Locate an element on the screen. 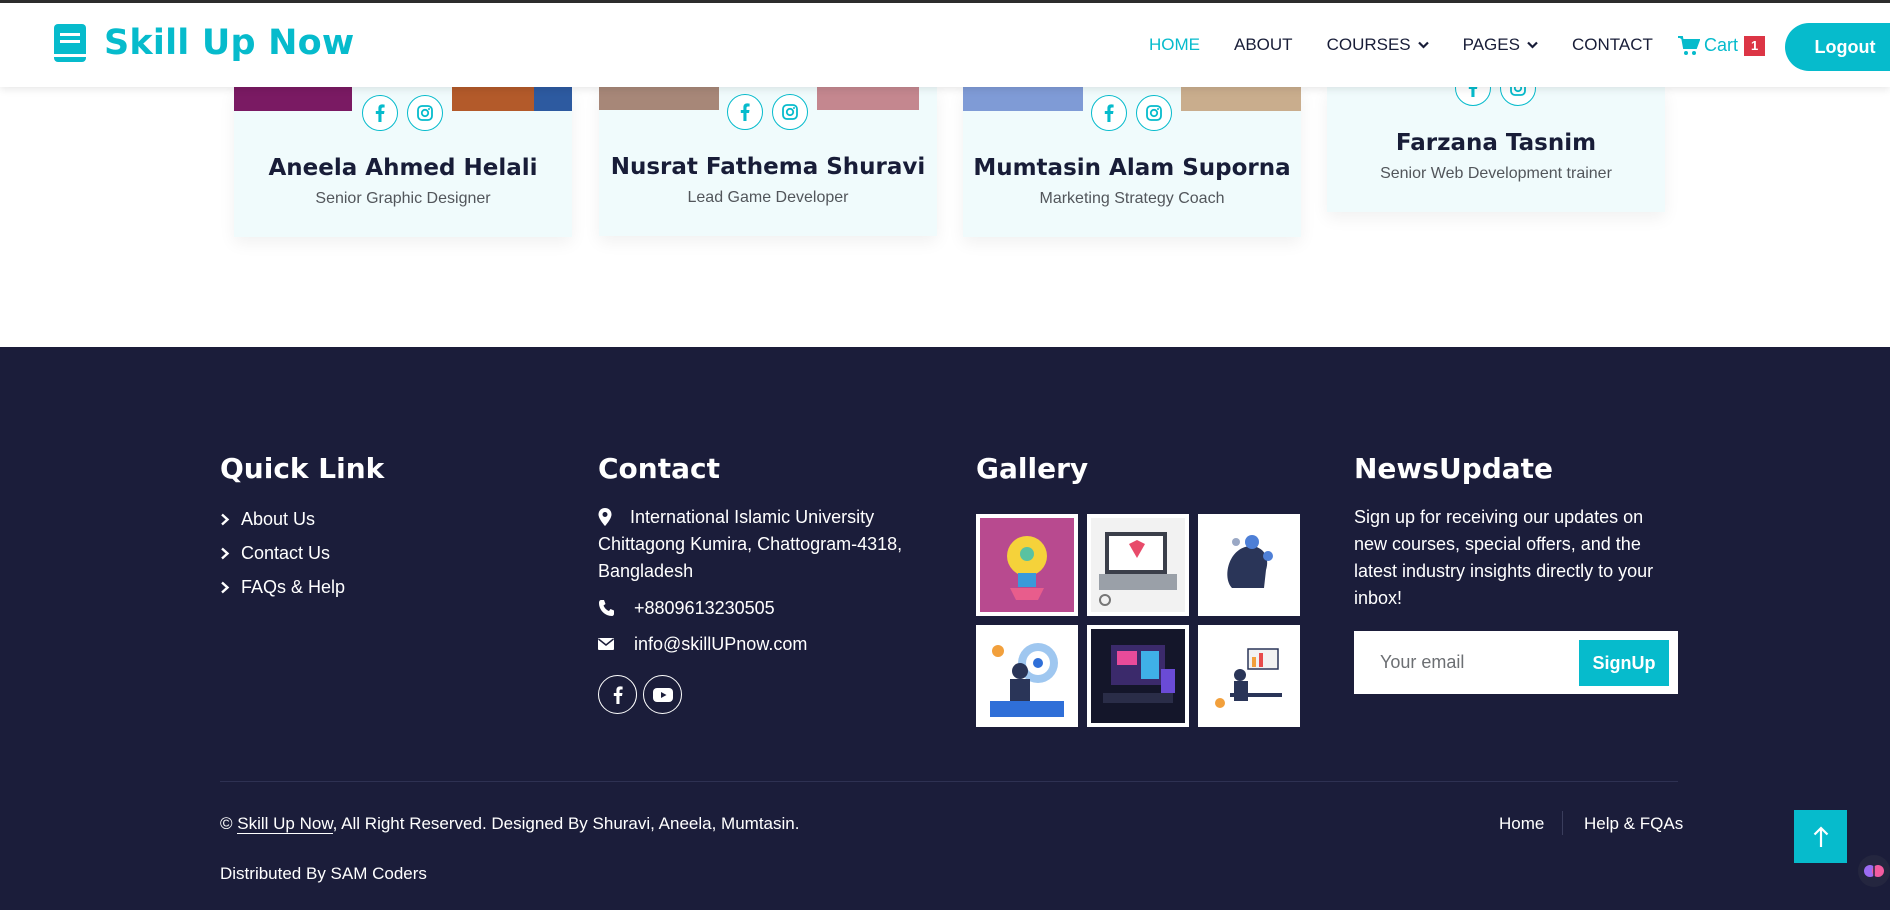 This screenshot has width=1890, height=910. nav-pages-dropdown: PAGES is located at coordinates (1500, 45).